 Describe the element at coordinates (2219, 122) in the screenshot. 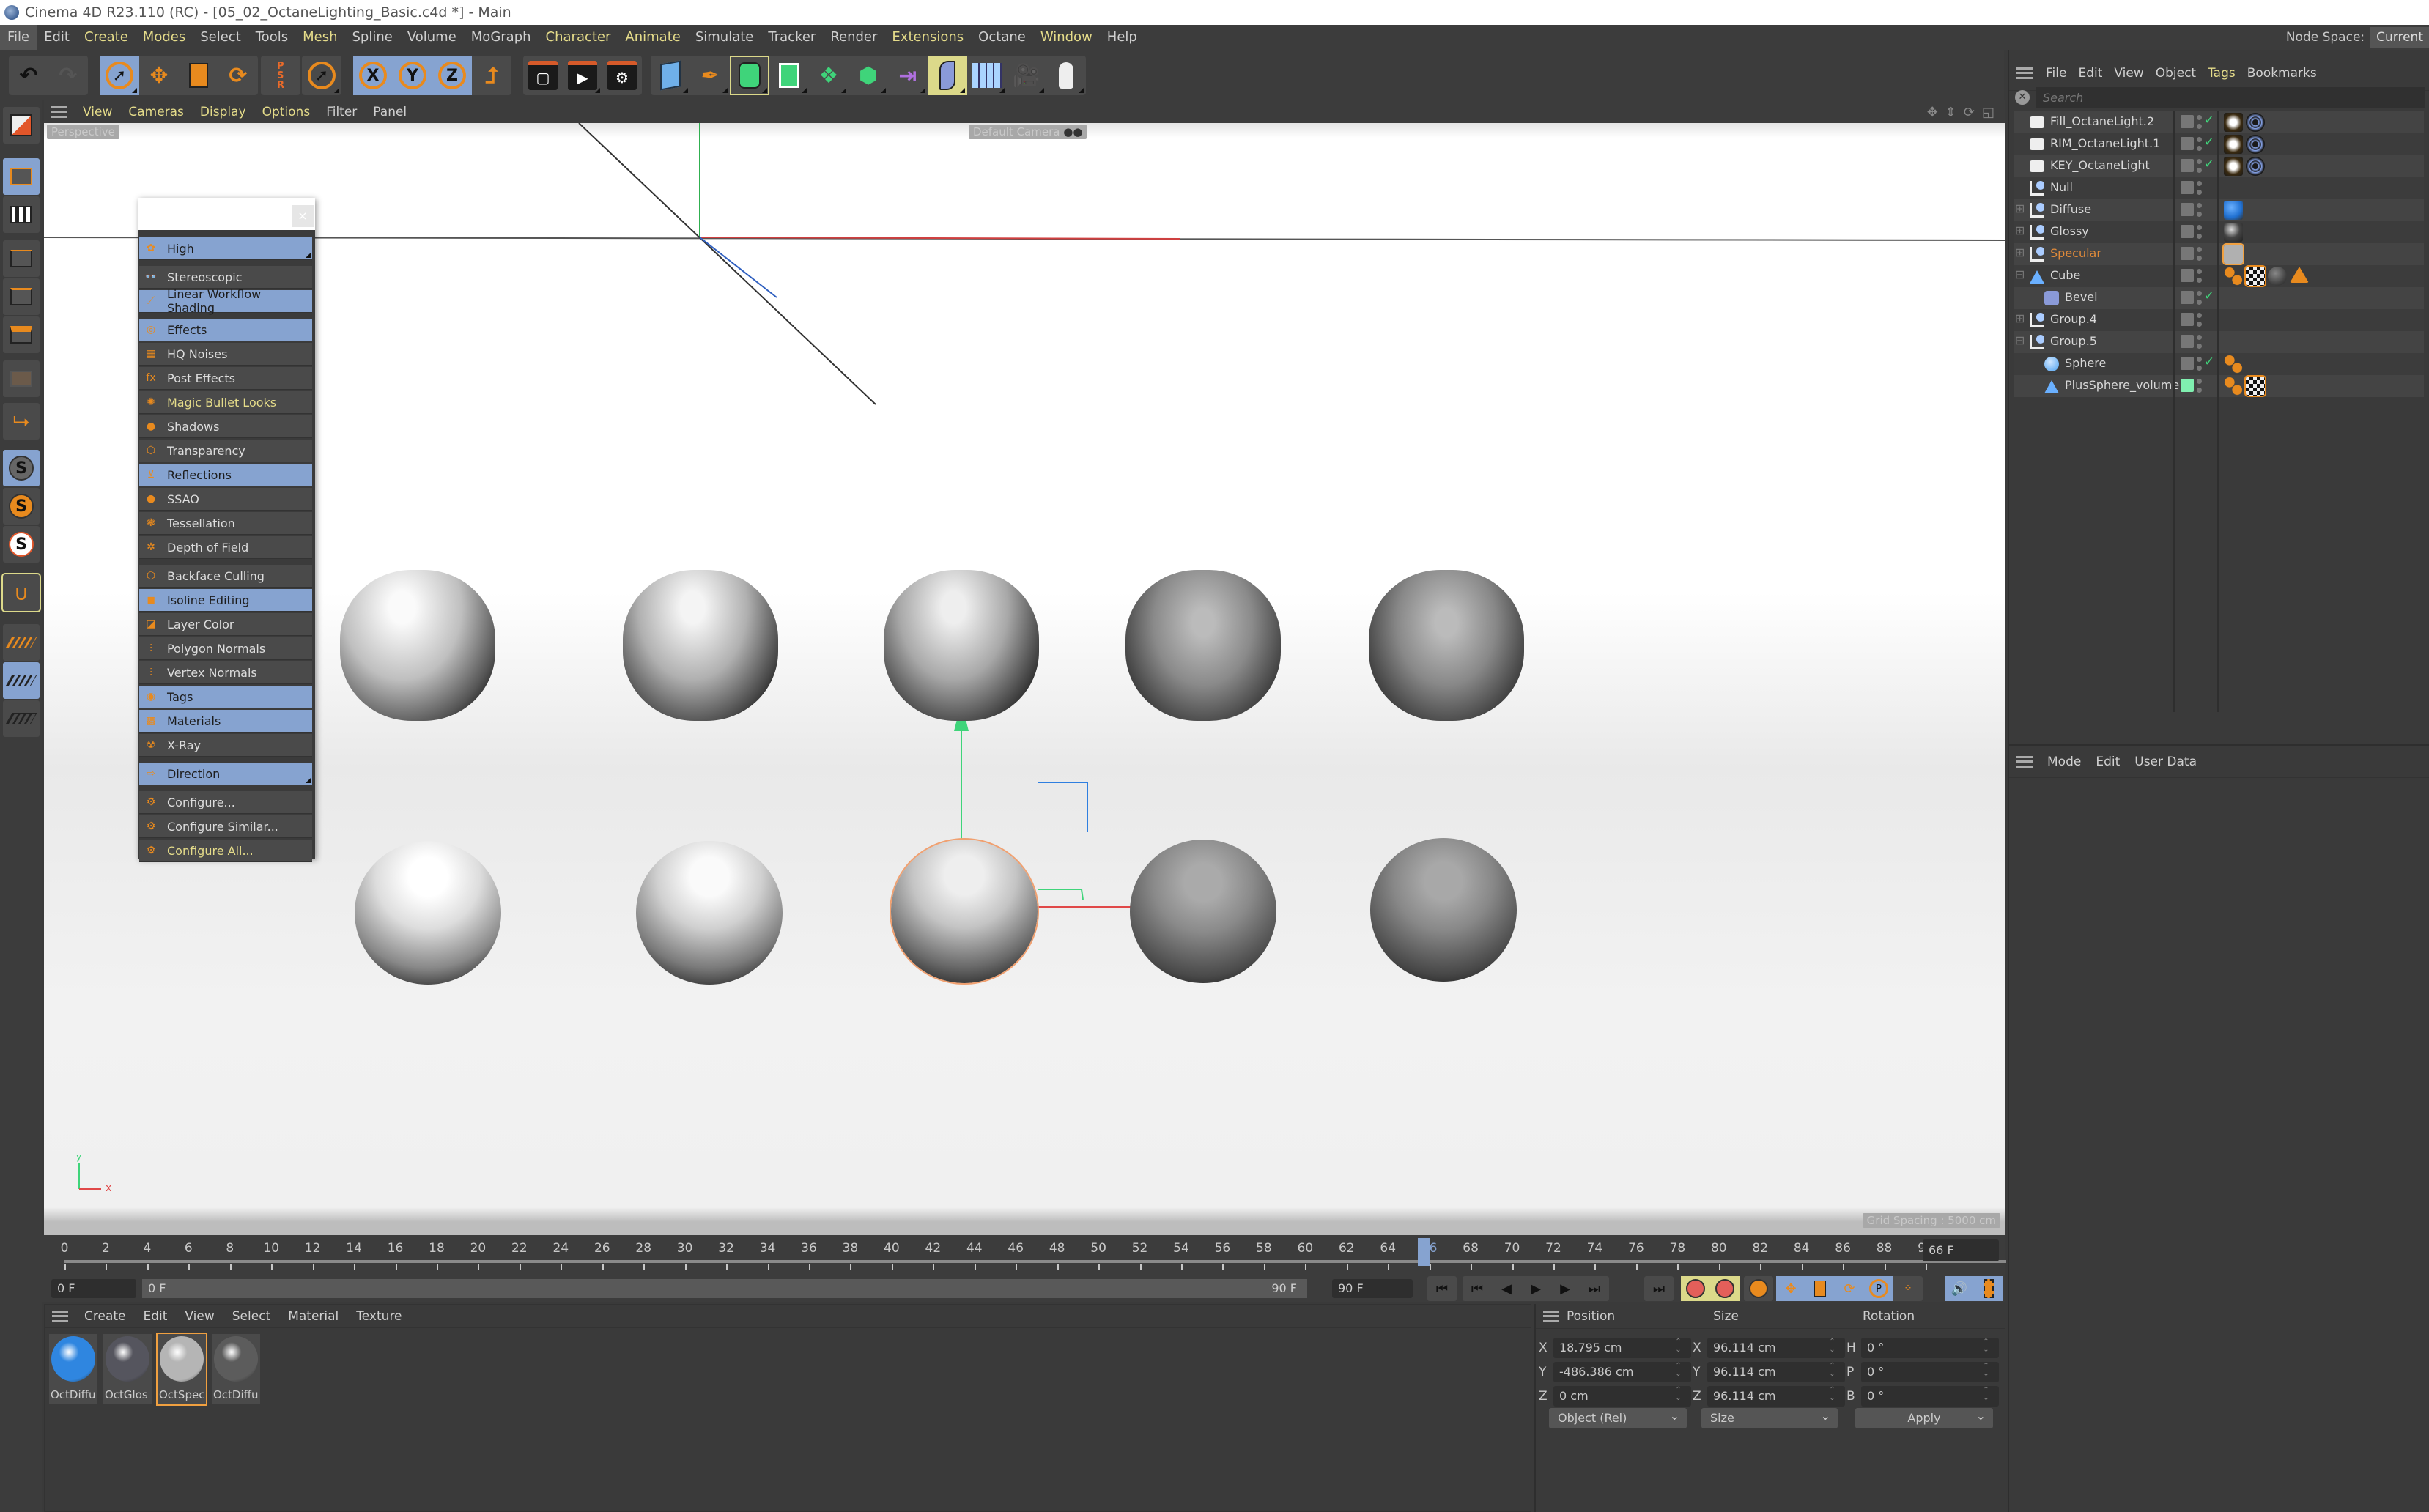

I see `object-row-fill-octanelight-2: Fill_OctaneLight.2 ✓` at that location.